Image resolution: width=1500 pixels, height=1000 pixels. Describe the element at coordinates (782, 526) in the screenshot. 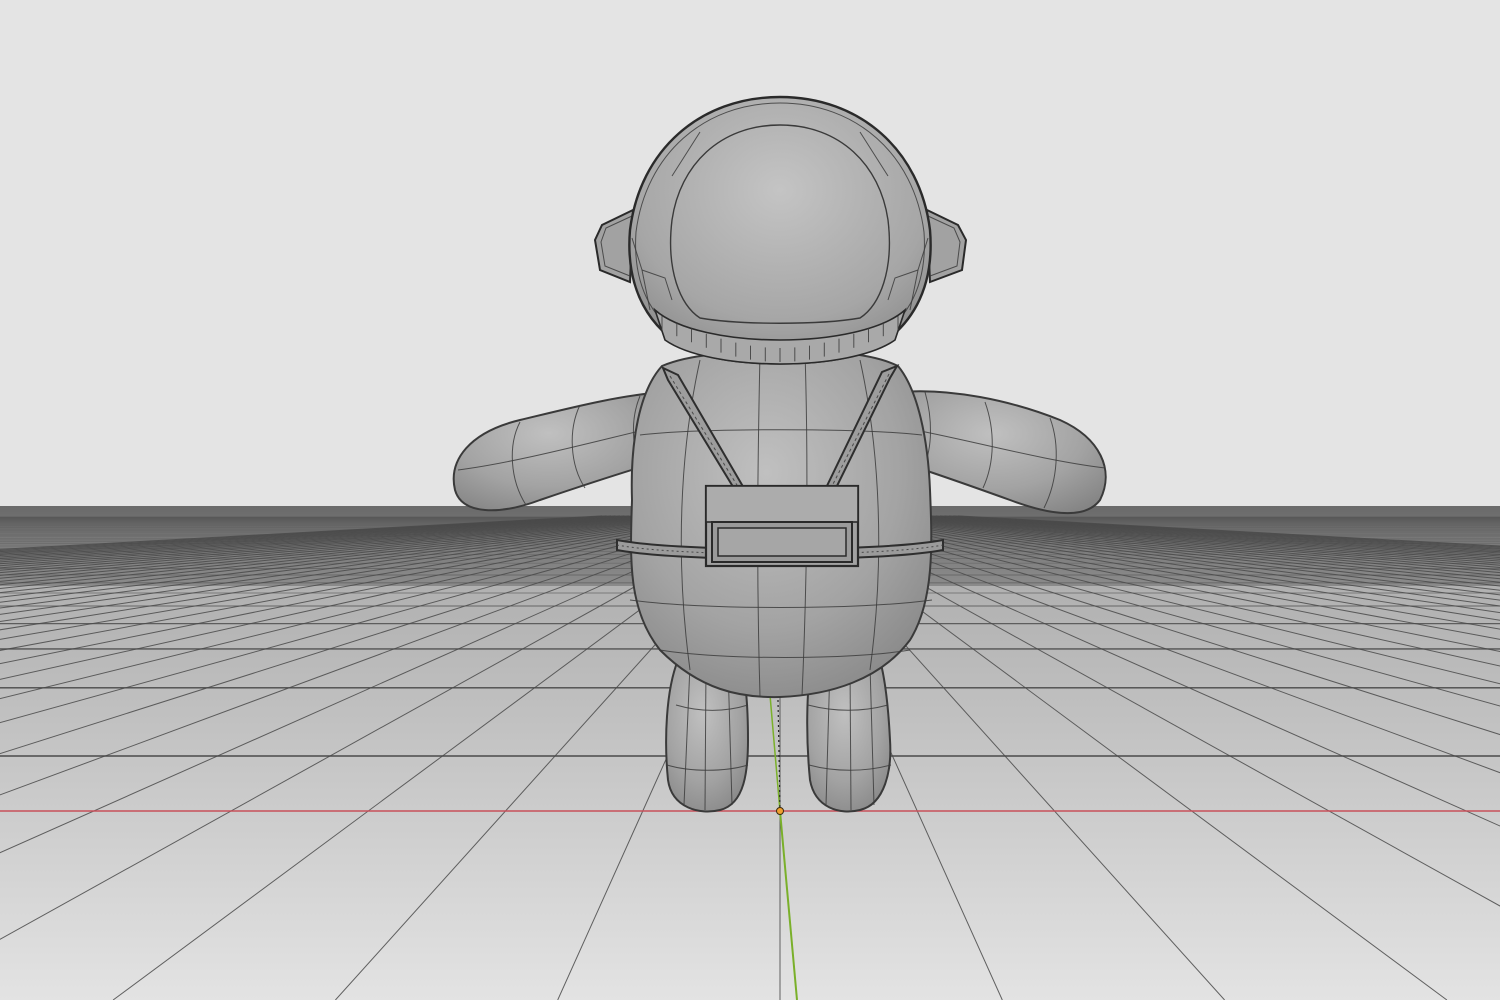

I see `backpack` at that location.